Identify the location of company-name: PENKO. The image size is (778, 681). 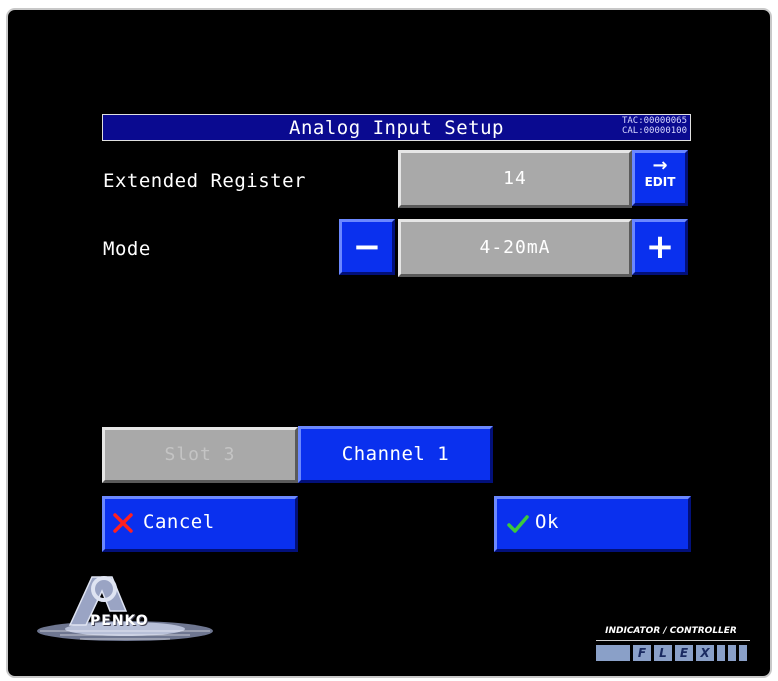
(119, 621).